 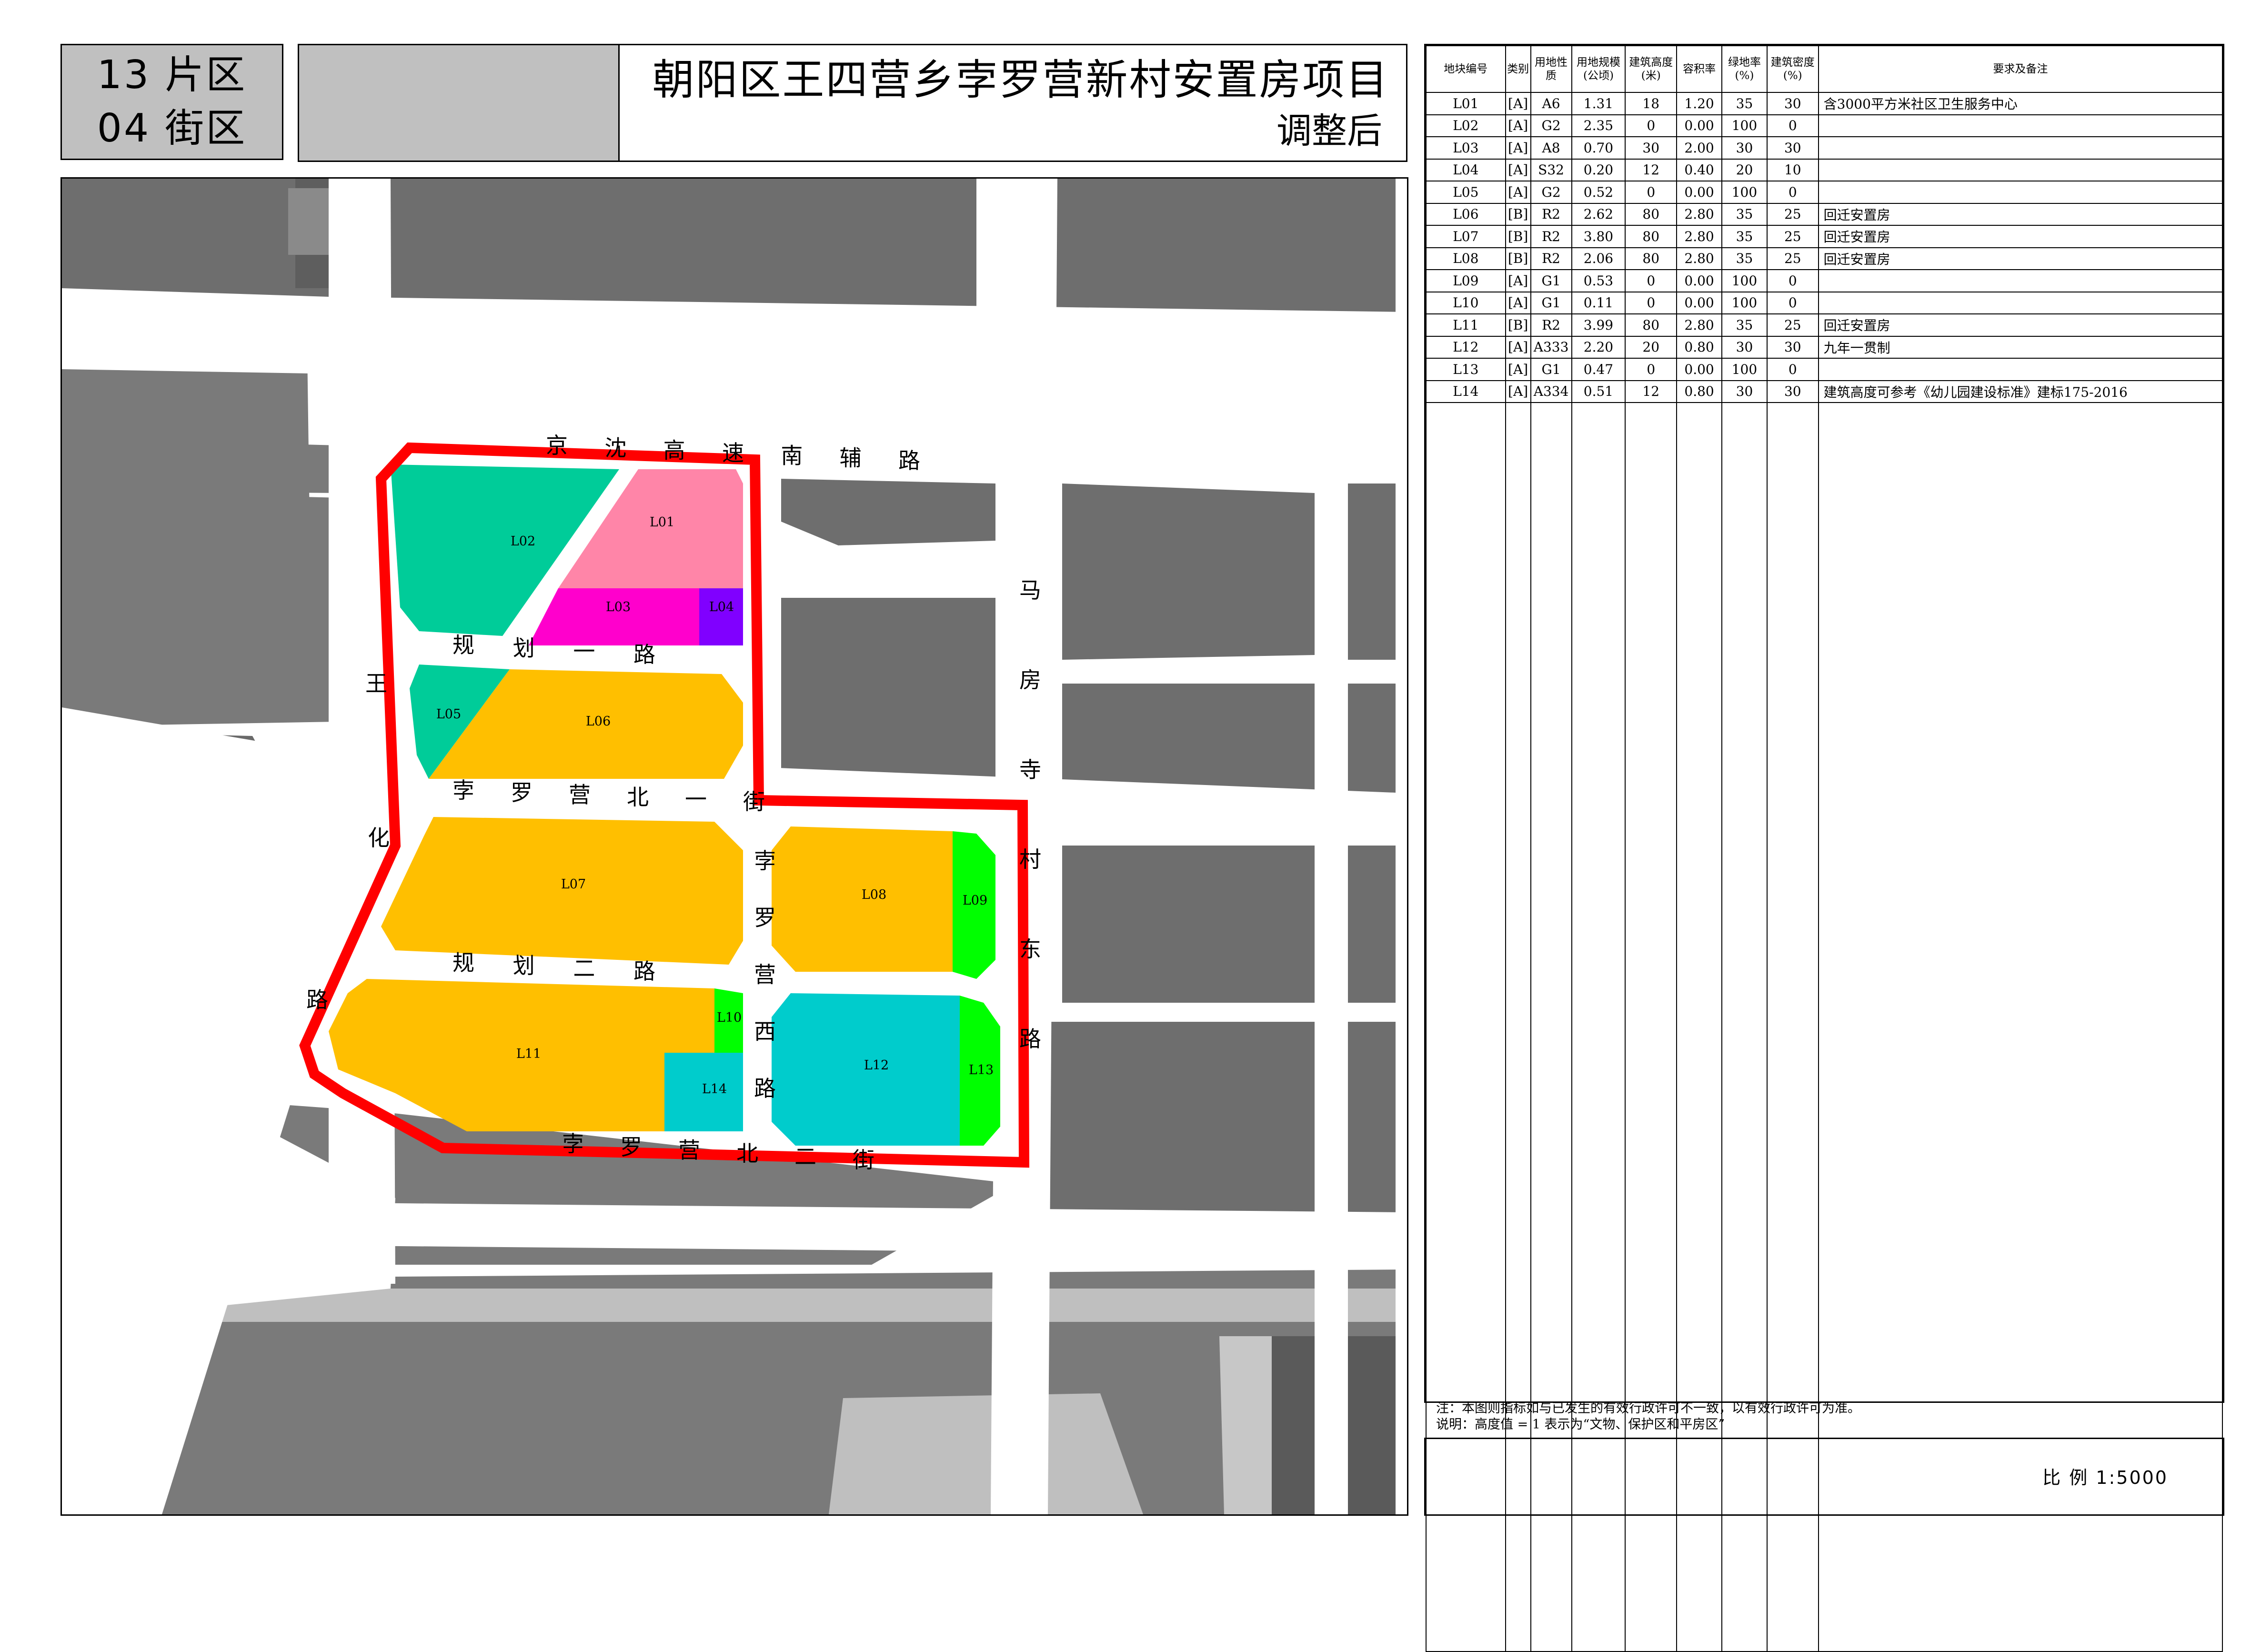 What do you see at coordinates (853, 103) in the screenshot?
I see `title-box: 朝阳区王四营乡孛罗营新村安置房项目 调整后` at bounding box center [853, 103].